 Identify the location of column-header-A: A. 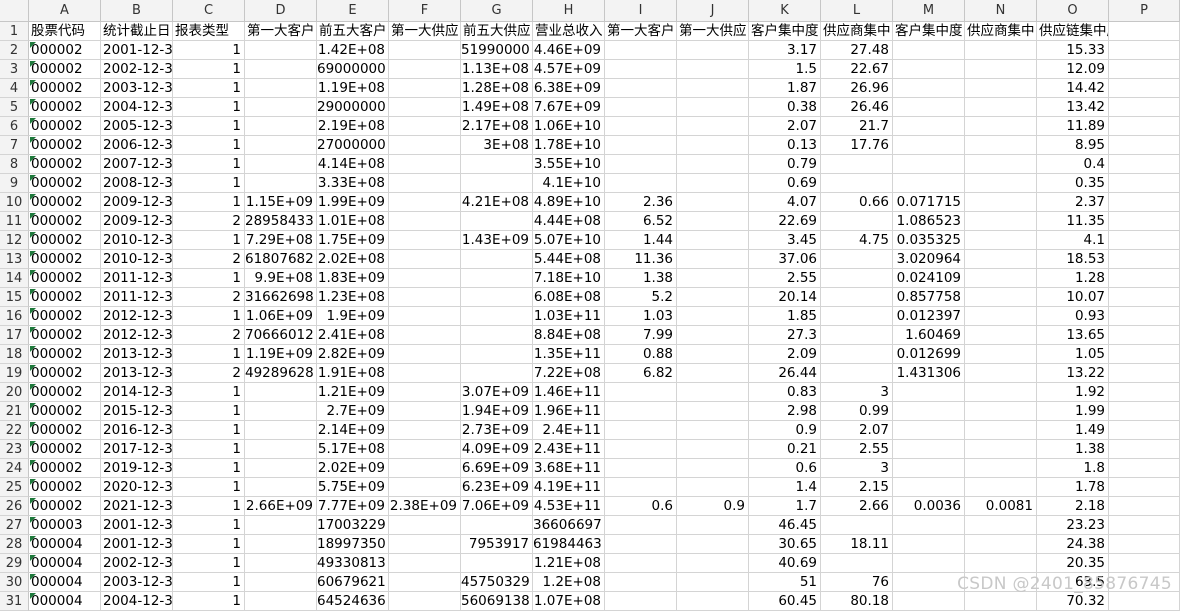
(65, 11).